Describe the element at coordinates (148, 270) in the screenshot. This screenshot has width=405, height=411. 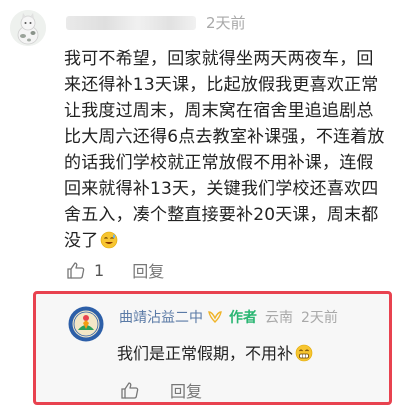
I see `comment-reply-button: 回复` at that location.